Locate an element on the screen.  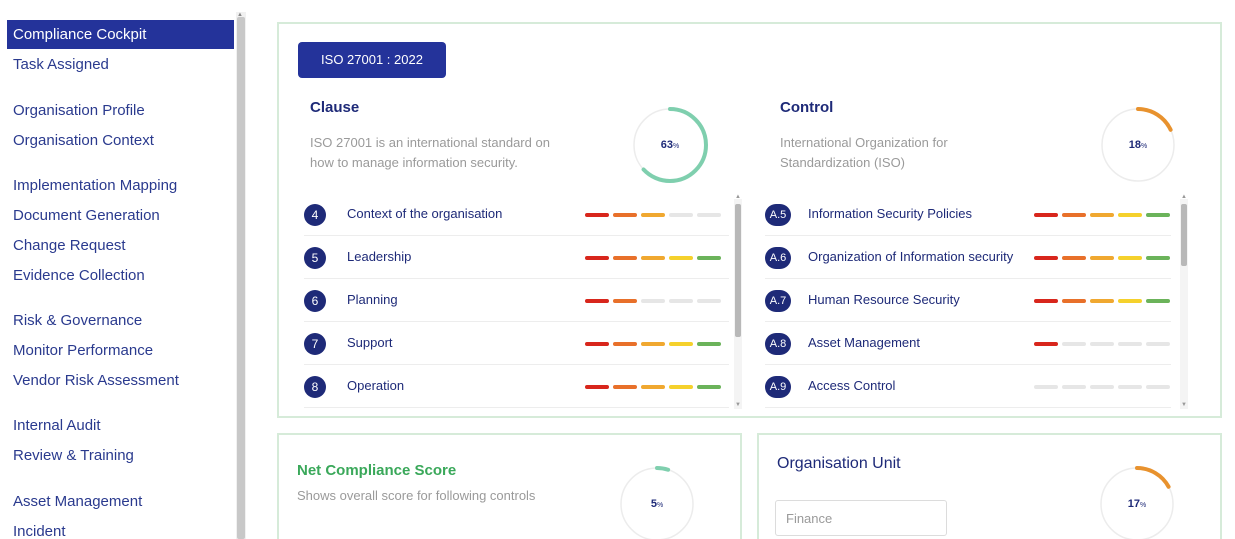
clause-number-badge: 5 is located at coordinates (315, 258).